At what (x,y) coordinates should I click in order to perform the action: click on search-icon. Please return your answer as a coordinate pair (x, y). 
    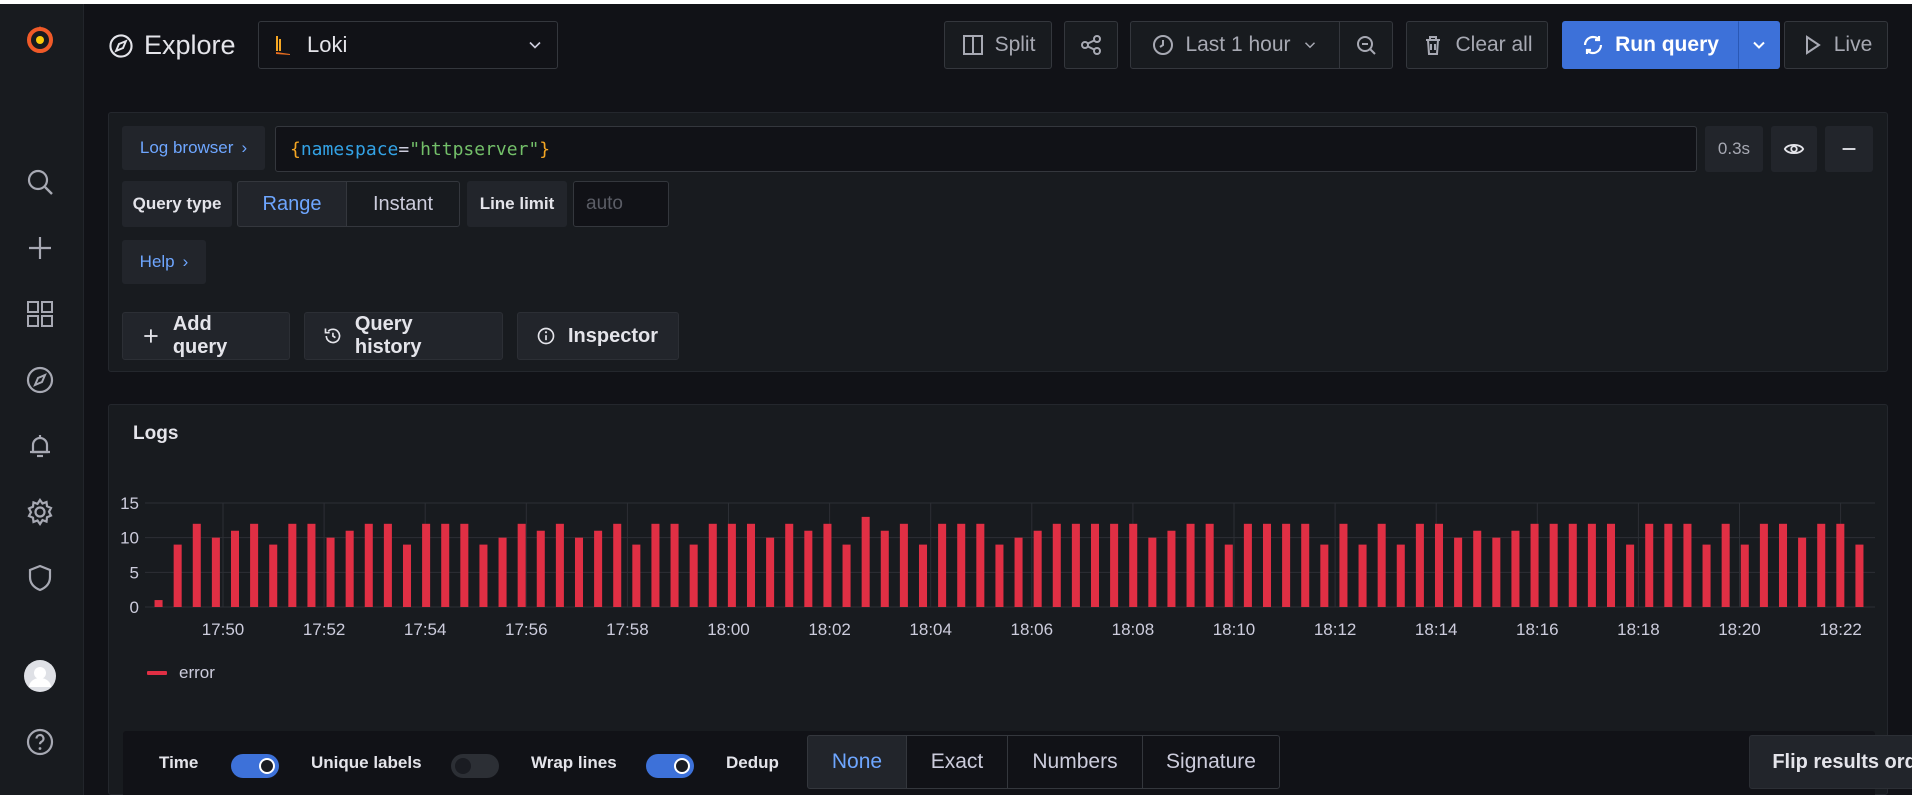
    Looking at the image, I should click on (40, 182).